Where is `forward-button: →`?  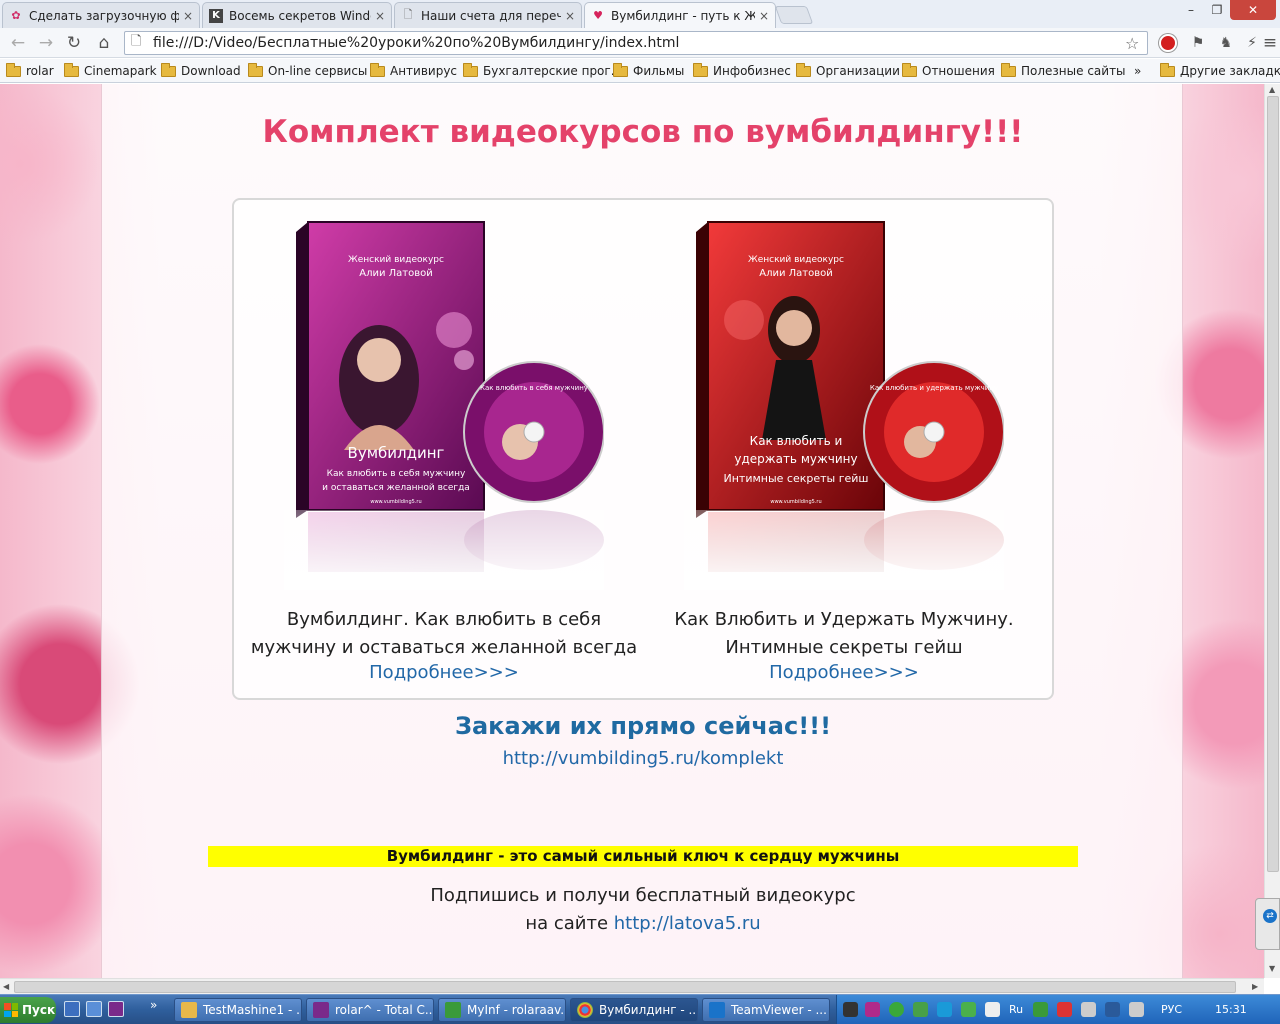
forward-button: → is located at coordinates (46, 43).